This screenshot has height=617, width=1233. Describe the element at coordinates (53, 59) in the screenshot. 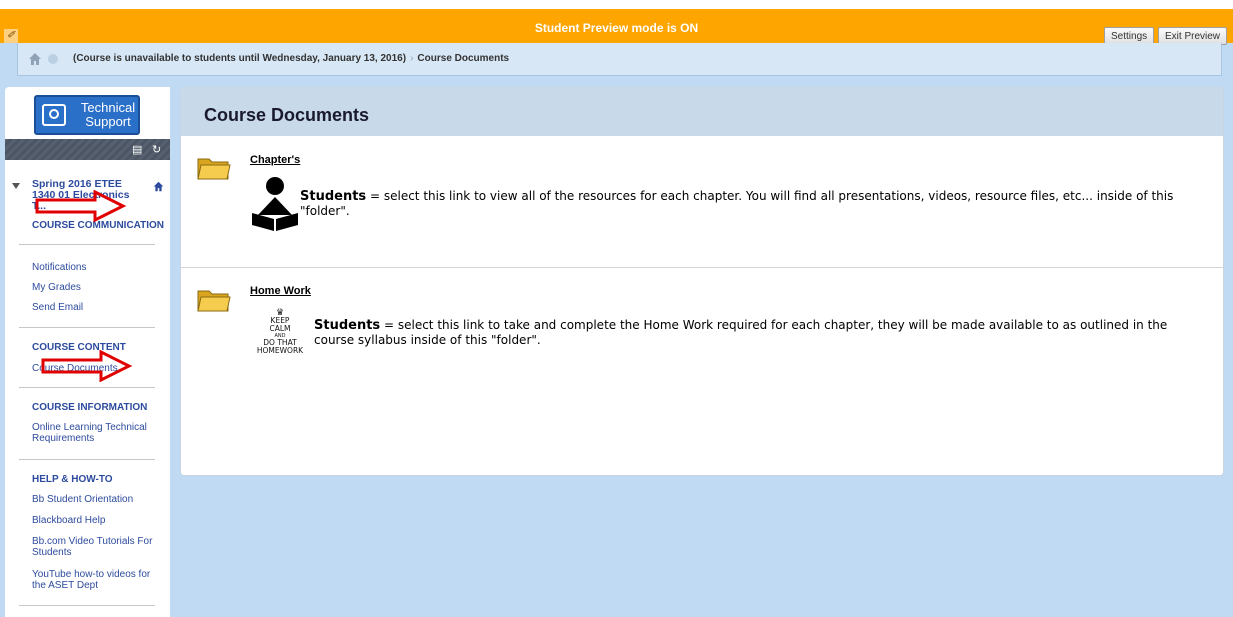

I see `chevron-down-icon` at that location.